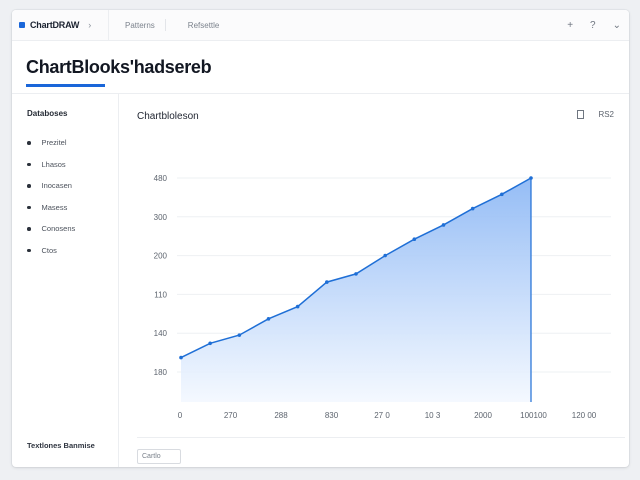 Image resolution: width=640 pixels, height=480 pixels. Describe the element at coordinates (165, 25) in the screenshot. I see `nav-divider` at that location.